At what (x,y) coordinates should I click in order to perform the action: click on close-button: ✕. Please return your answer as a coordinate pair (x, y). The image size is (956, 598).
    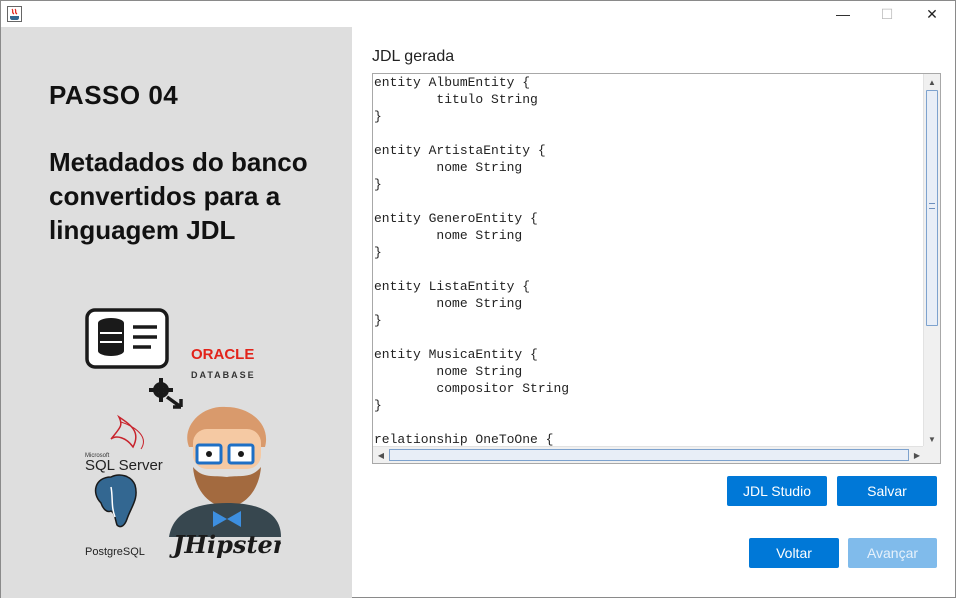
    Looking at the image, I should click on (932, 14).